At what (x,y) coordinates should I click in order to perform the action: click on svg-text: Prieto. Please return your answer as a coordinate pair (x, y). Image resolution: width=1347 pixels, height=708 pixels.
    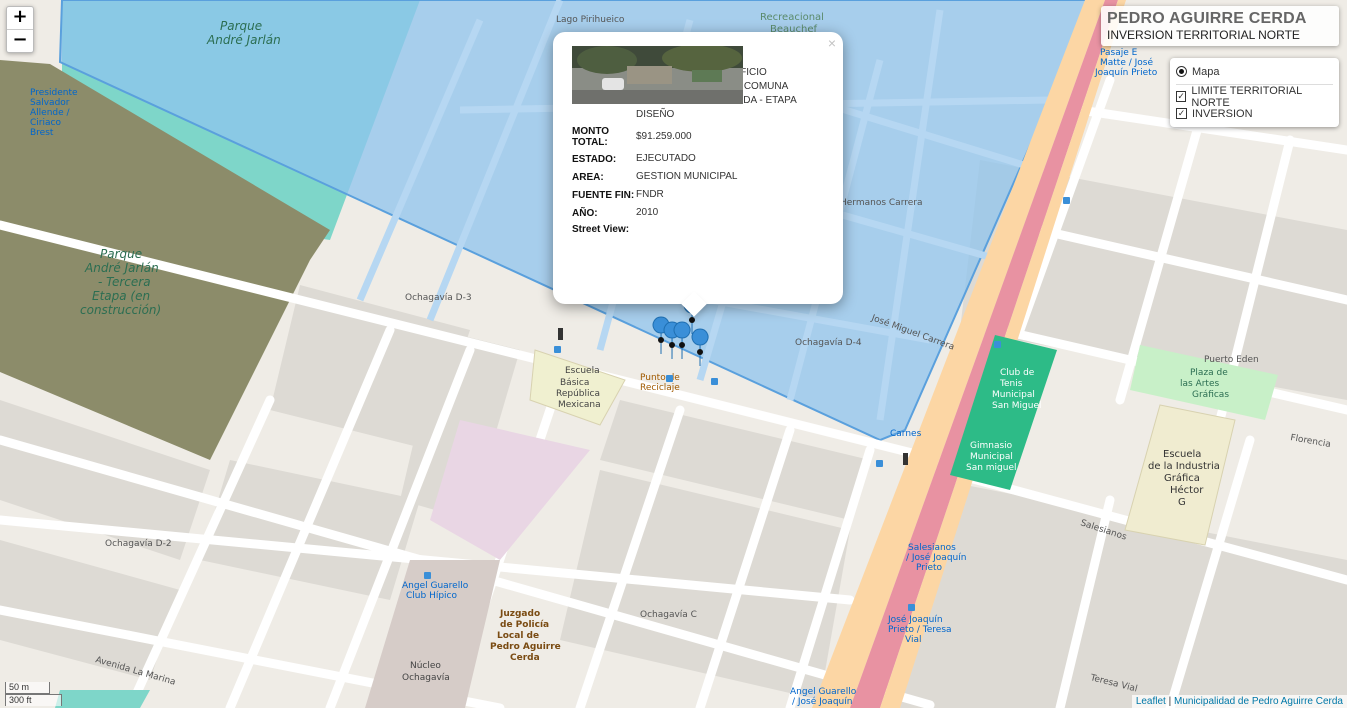
    Looking at the image, I should click on (929, 568).